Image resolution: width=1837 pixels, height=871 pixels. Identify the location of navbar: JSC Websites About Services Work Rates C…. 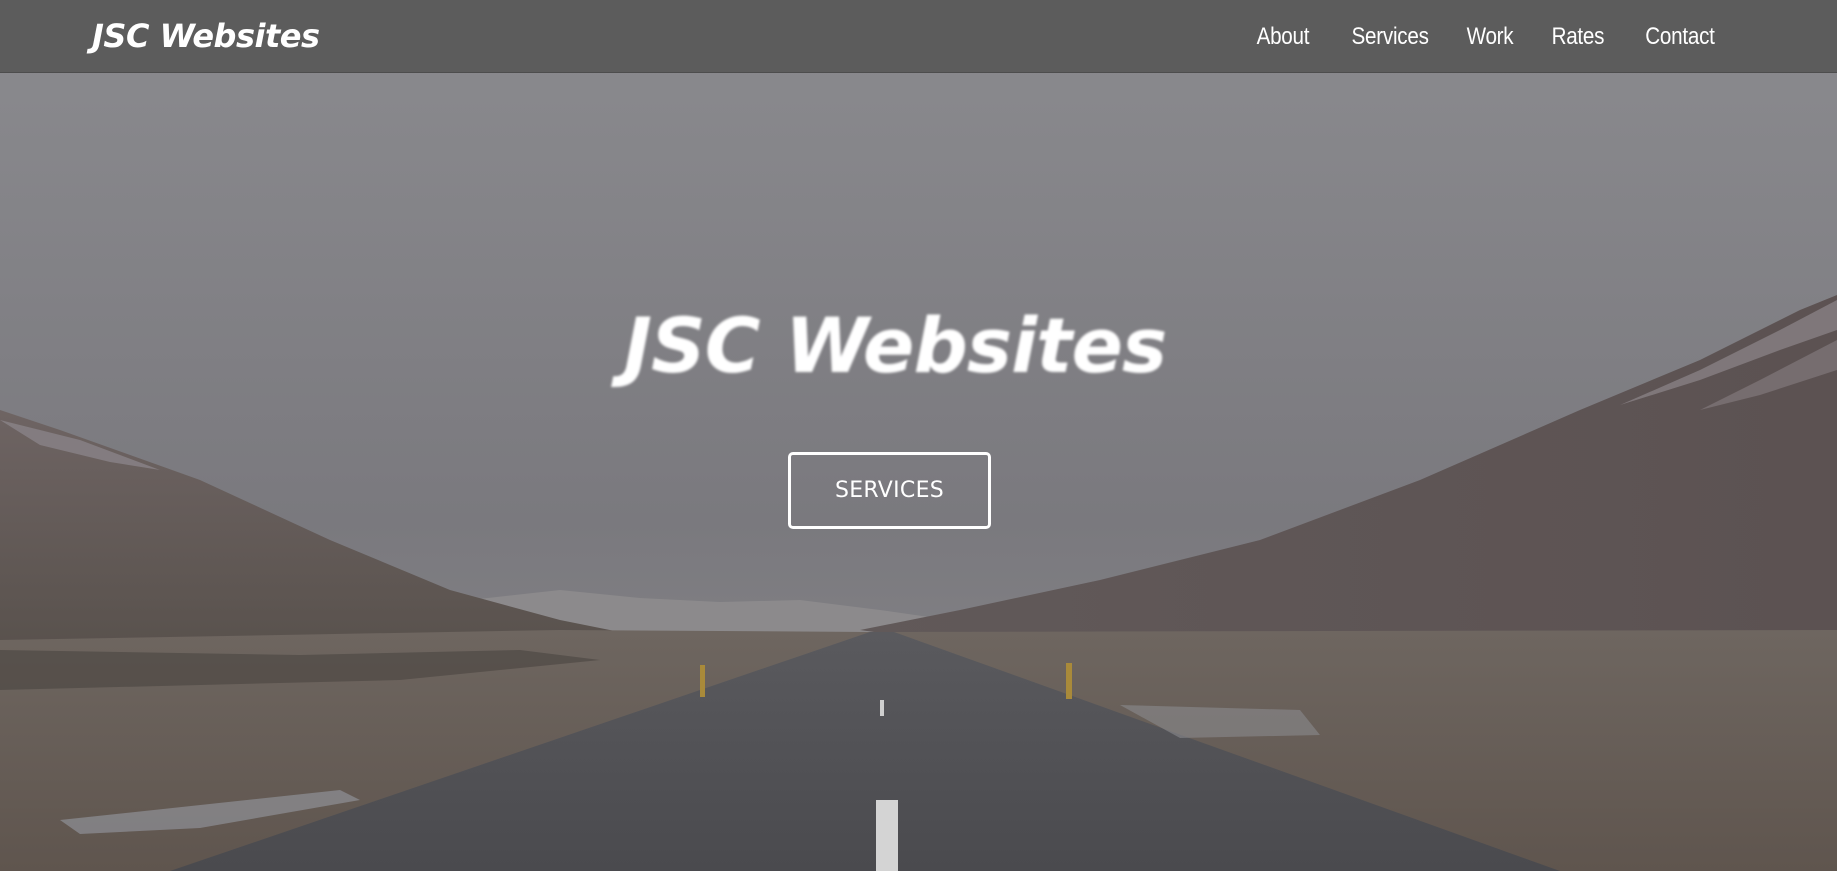
(918, 36).